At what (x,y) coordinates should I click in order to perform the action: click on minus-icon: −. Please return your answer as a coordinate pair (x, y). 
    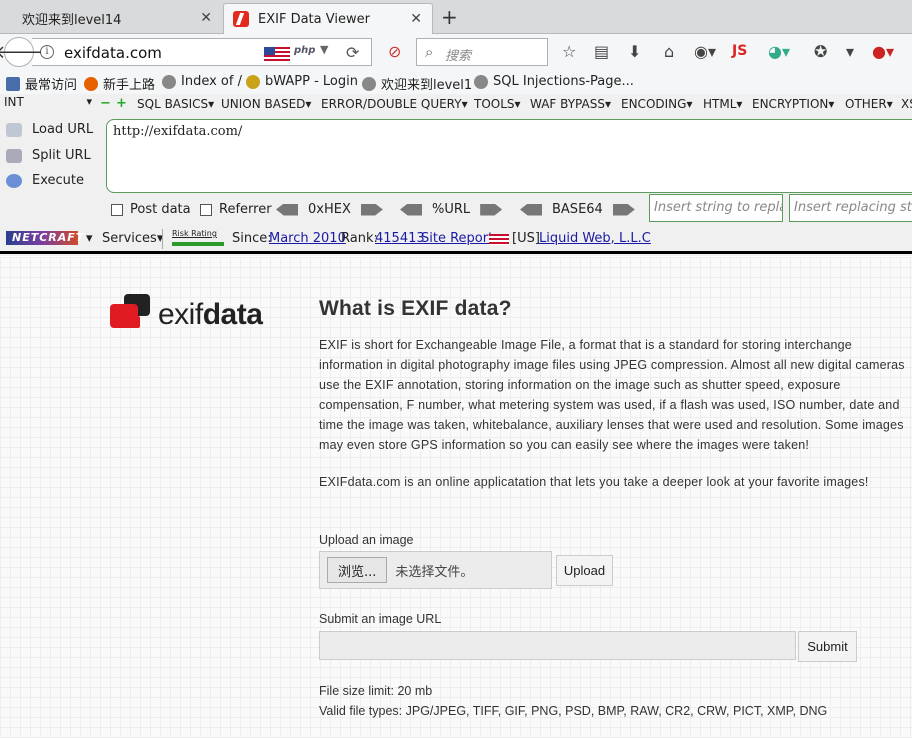
    Looking at the image, I should click on (105, 103).